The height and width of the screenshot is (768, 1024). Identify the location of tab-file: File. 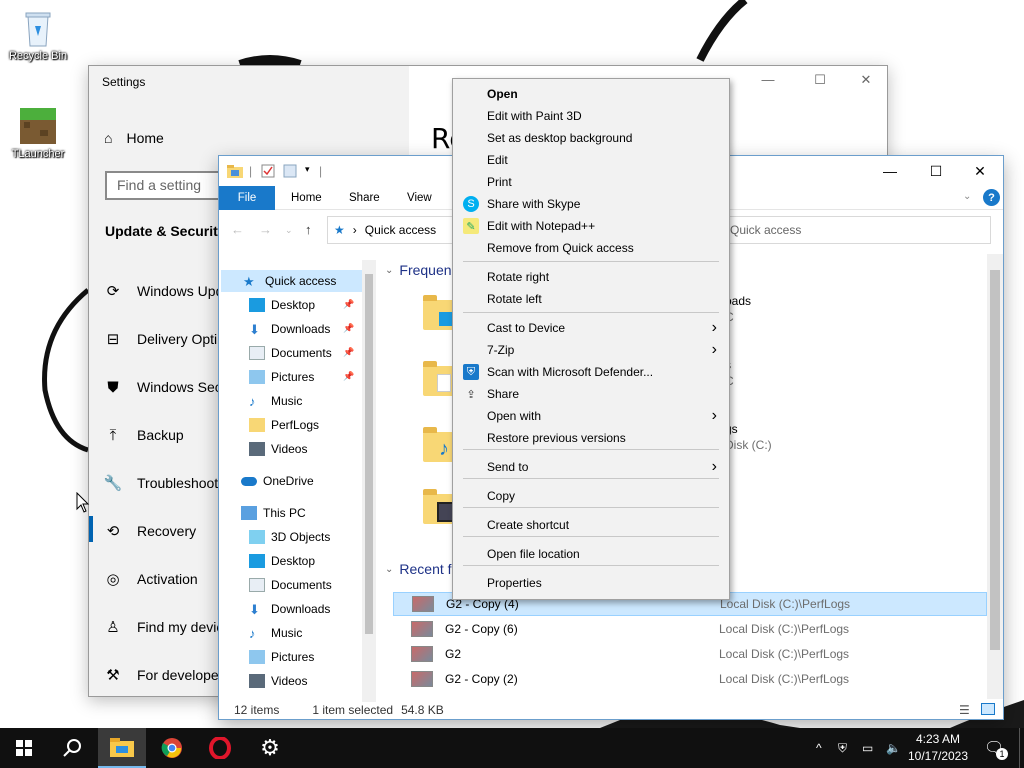
(247, 198).